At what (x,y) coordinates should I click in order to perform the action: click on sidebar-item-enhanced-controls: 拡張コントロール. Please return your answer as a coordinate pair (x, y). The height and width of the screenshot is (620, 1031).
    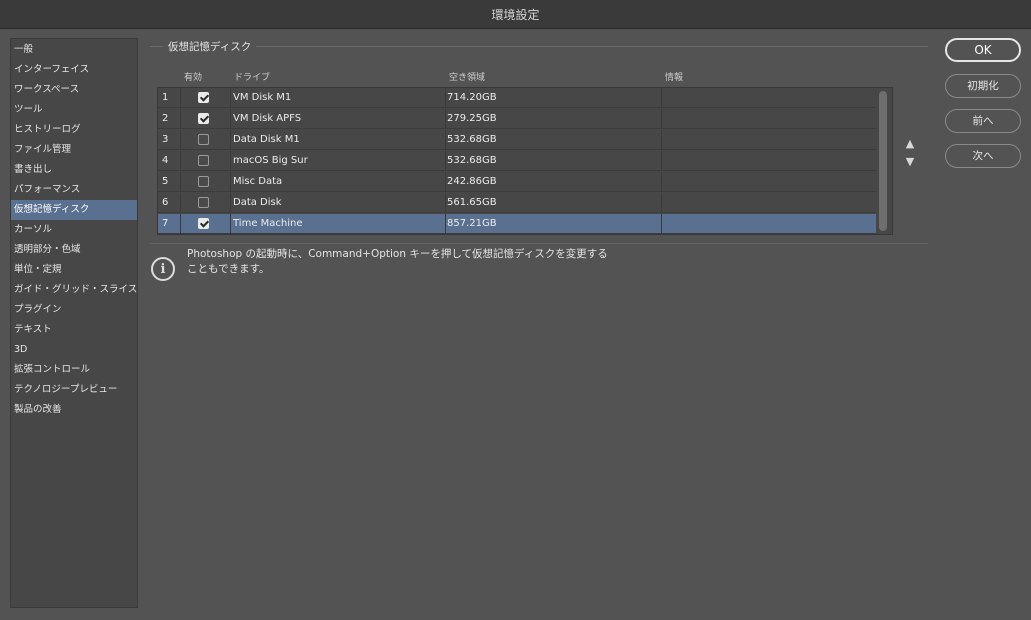
    Looking at the image, I should click on (74, 370).